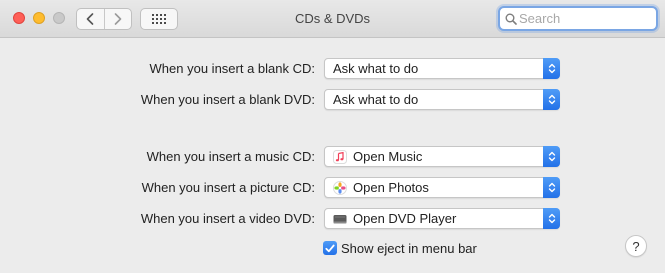 This screenshot has height=273, width=665. I want to click on music-cd-value: Open Music, so click(388, 156).